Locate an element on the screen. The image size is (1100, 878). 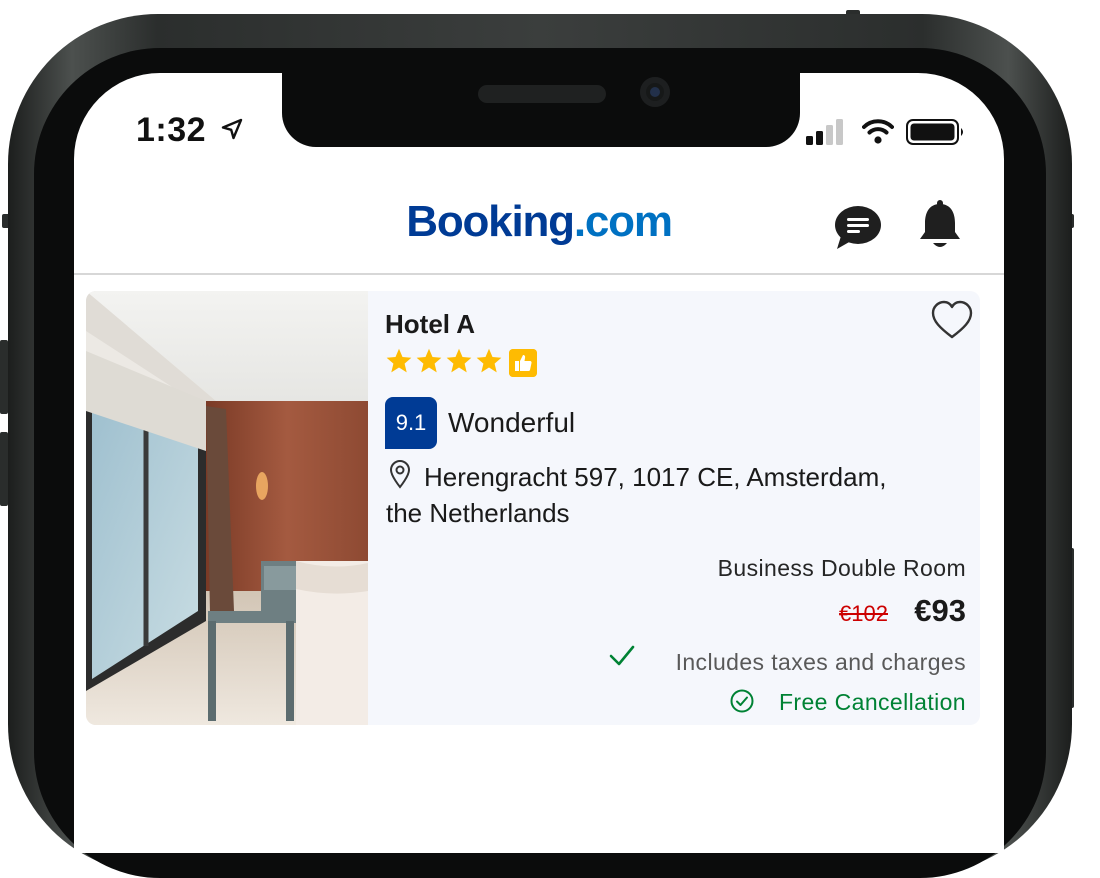
status-time: 1:32 is located at coordinates (171, 130).